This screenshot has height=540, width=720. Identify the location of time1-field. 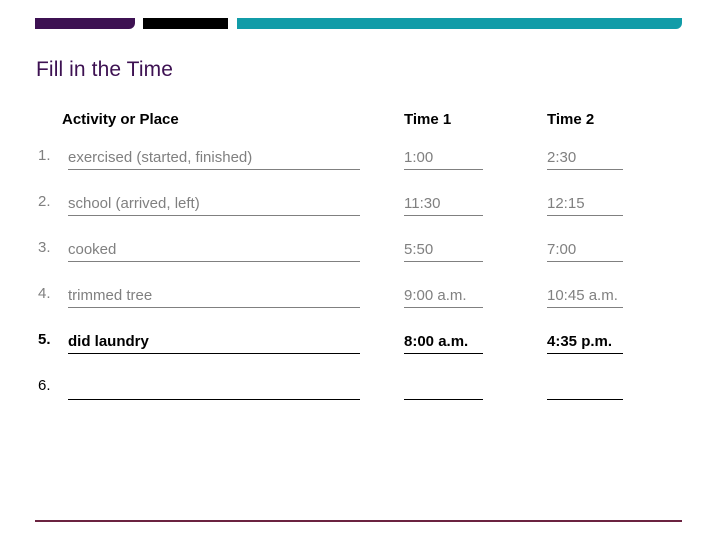
(443, 388).